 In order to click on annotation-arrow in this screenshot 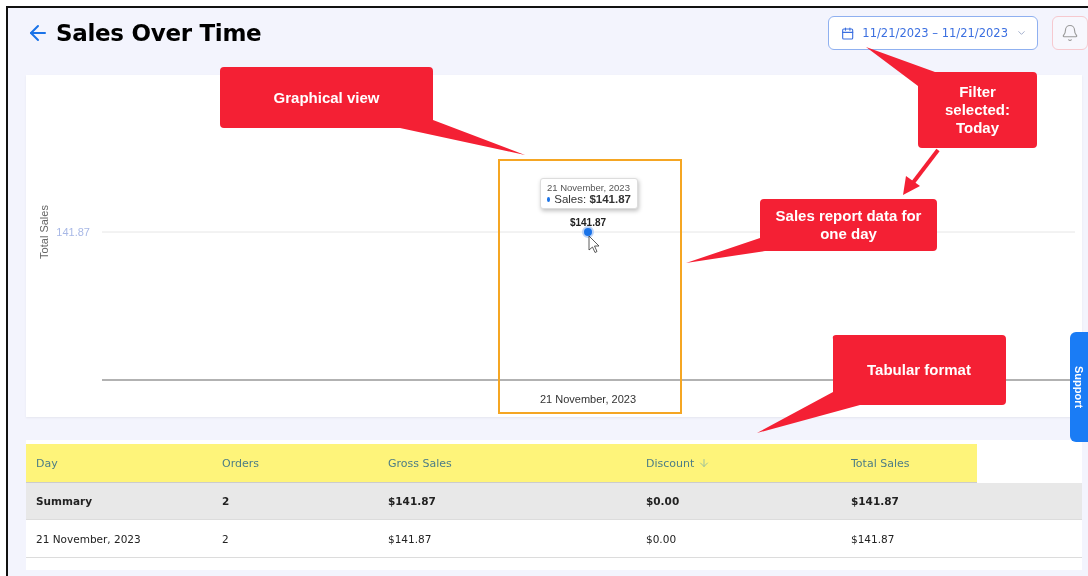, I will do `click(921, 171)`.